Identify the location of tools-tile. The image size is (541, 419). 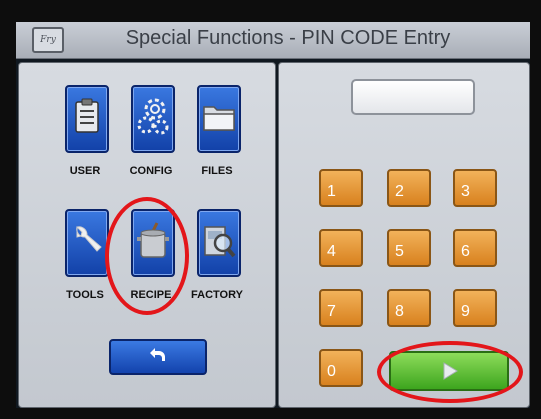
(87, 243).